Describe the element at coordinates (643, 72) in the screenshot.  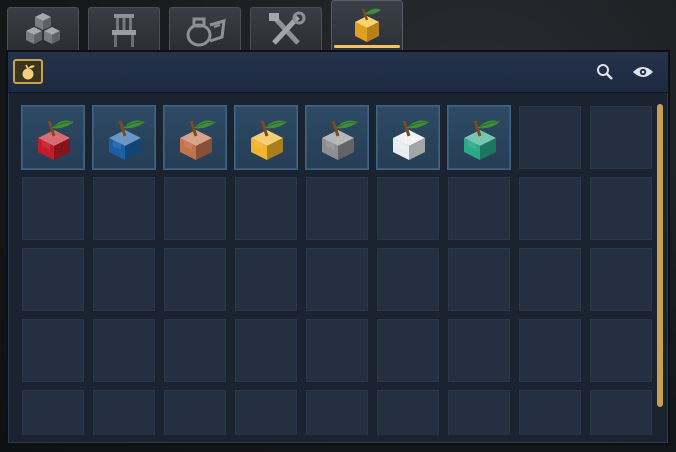
I see `eye-icon` at that location.